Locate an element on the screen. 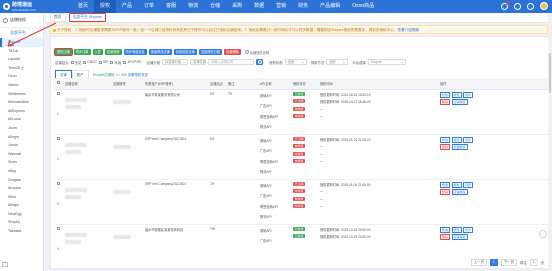 The height and width of the screenshot is (271, 552). nav-item: 数据 is located at coordinates (259, 6).